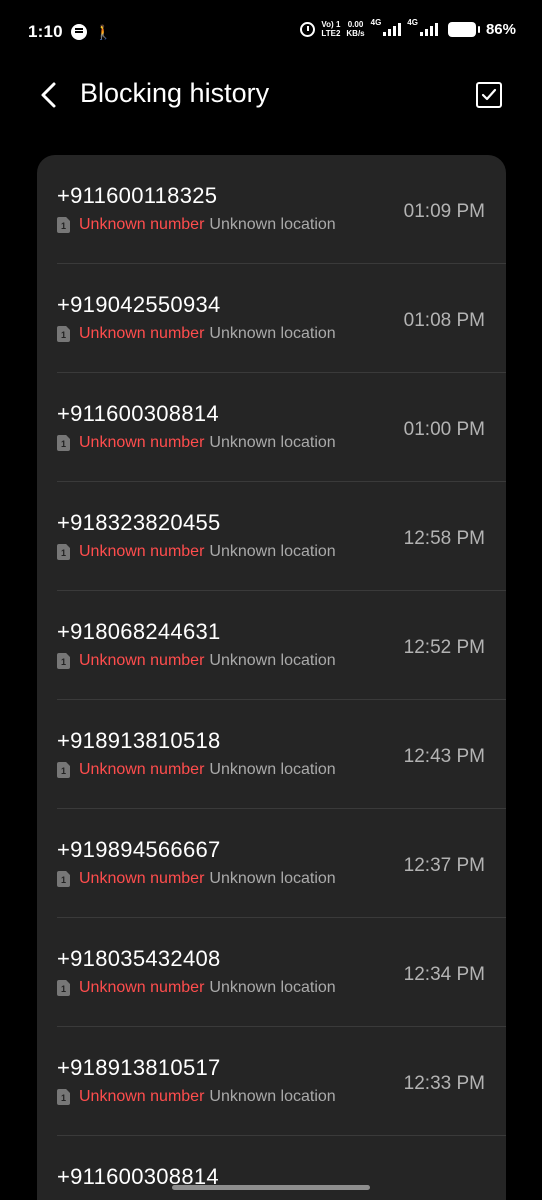 This screenshot has width=542, height=1200. What do you see at coordinates (49, 95) in the screenshot?
I see `back-arrow-icon` at bounding box center [49, 95].